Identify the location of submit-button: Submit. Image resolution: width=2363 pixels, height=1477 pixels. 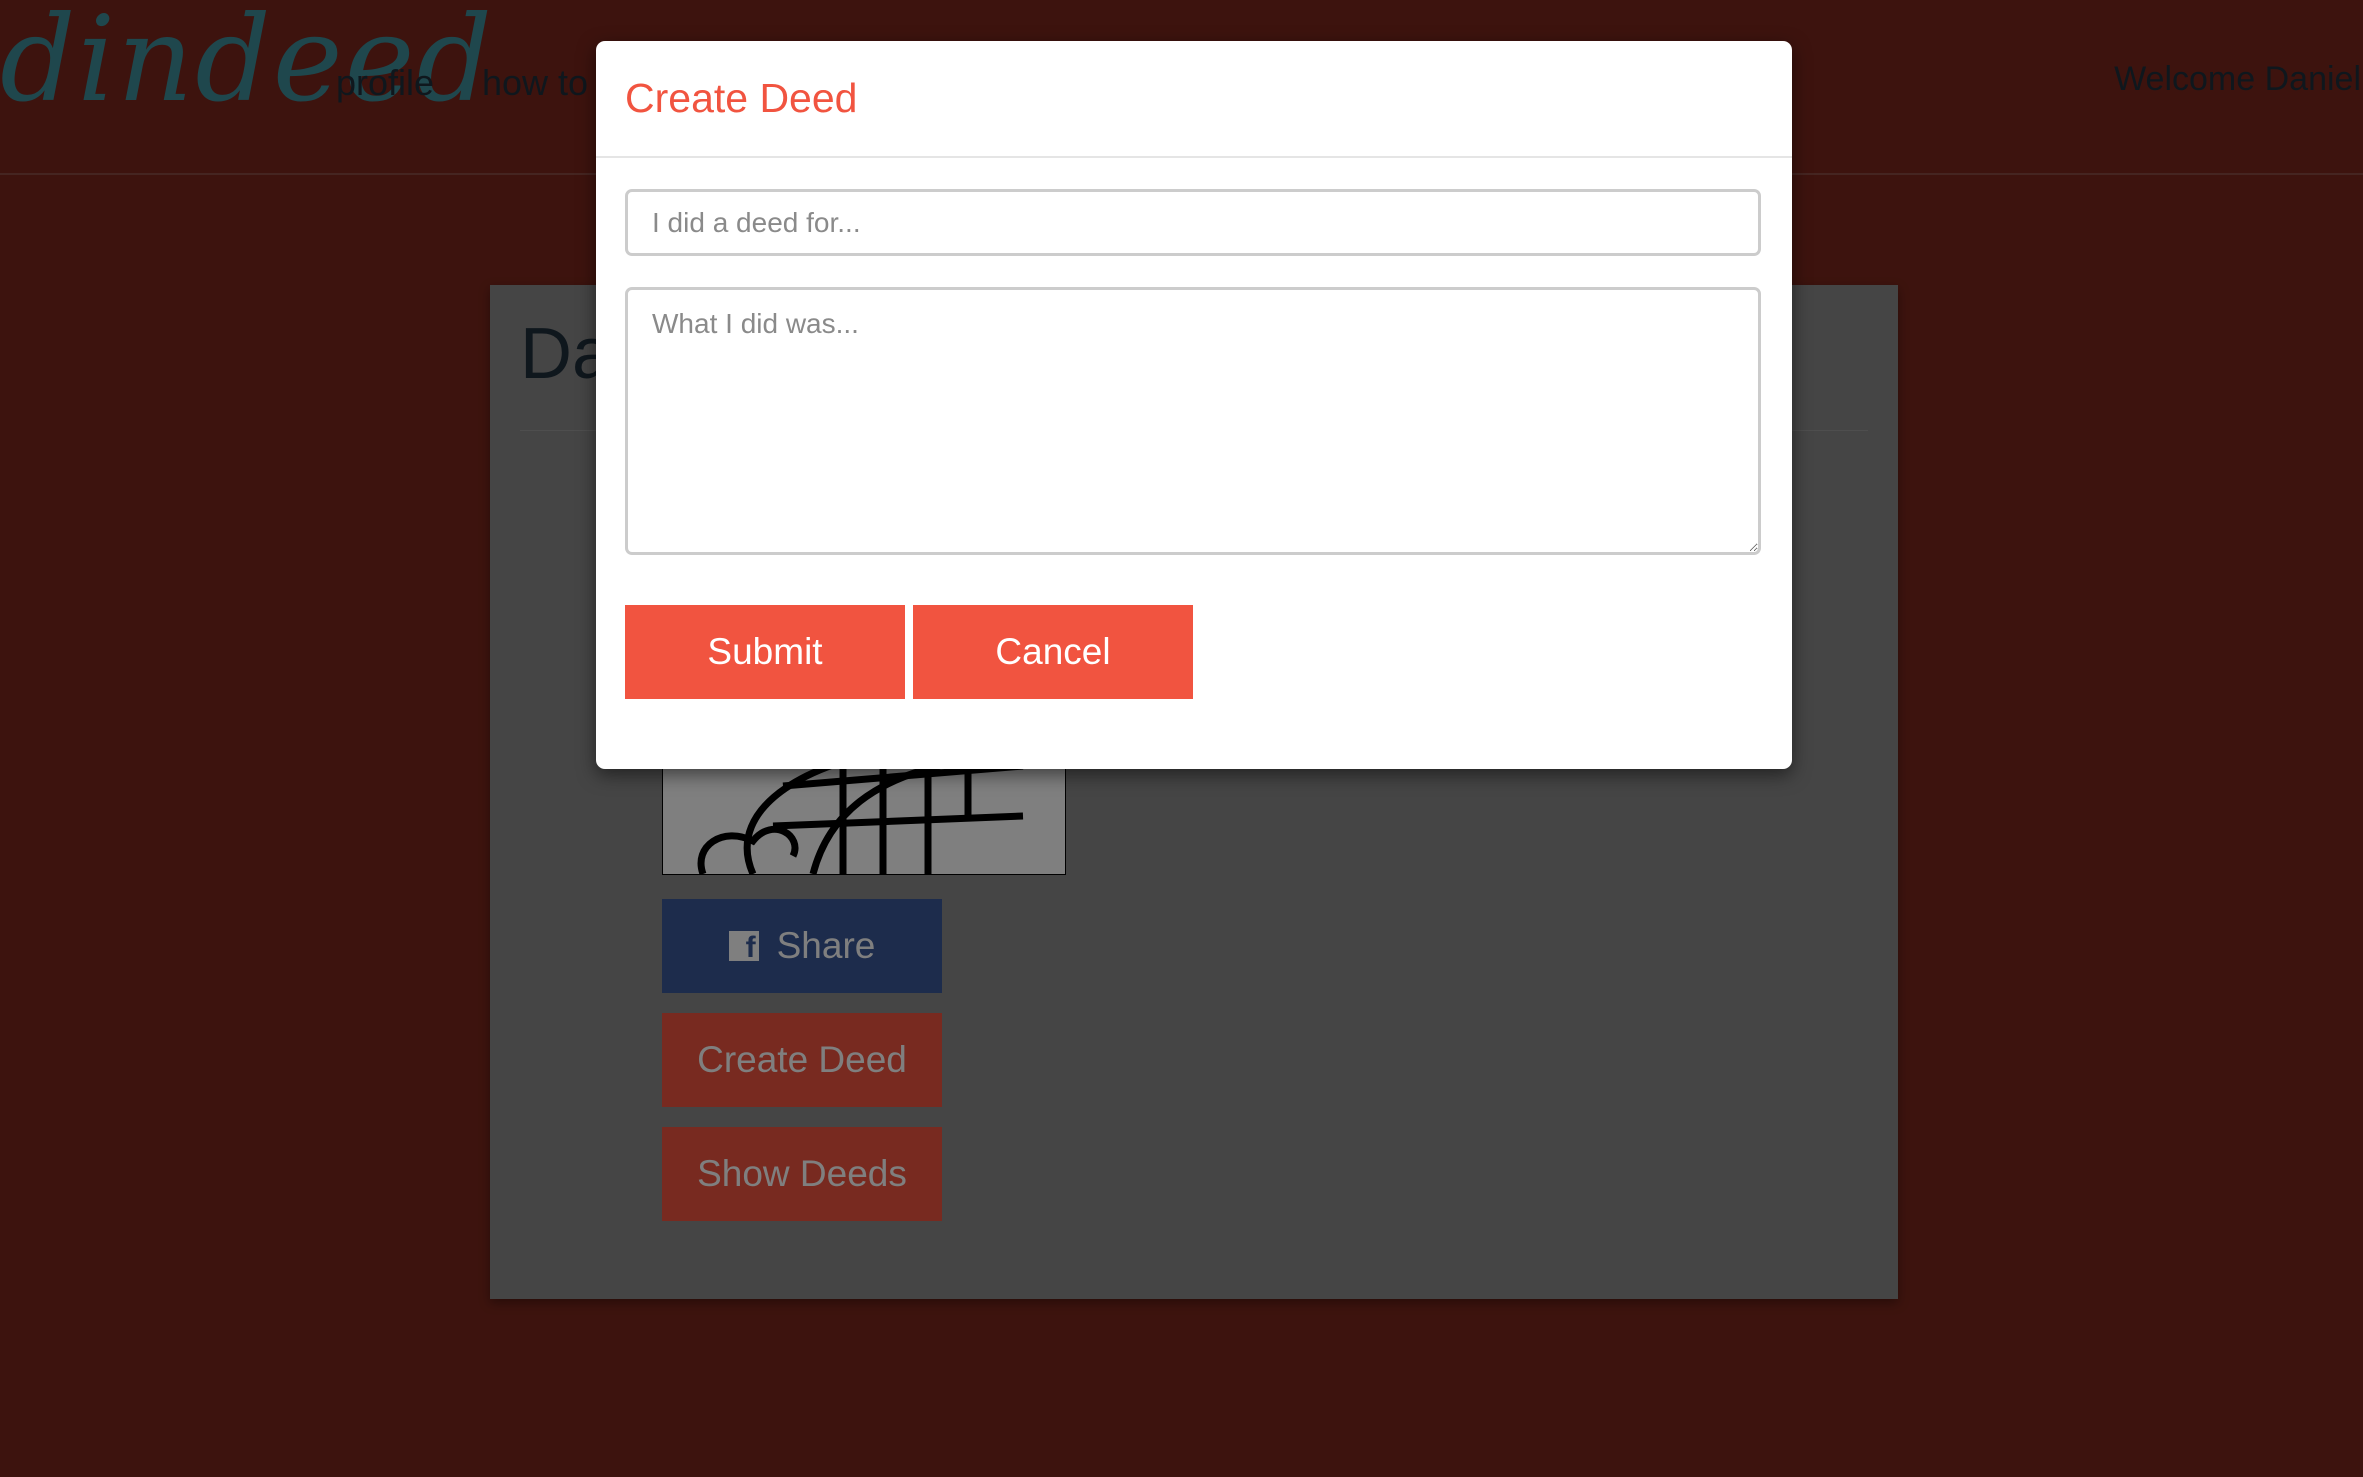
(765, 652).